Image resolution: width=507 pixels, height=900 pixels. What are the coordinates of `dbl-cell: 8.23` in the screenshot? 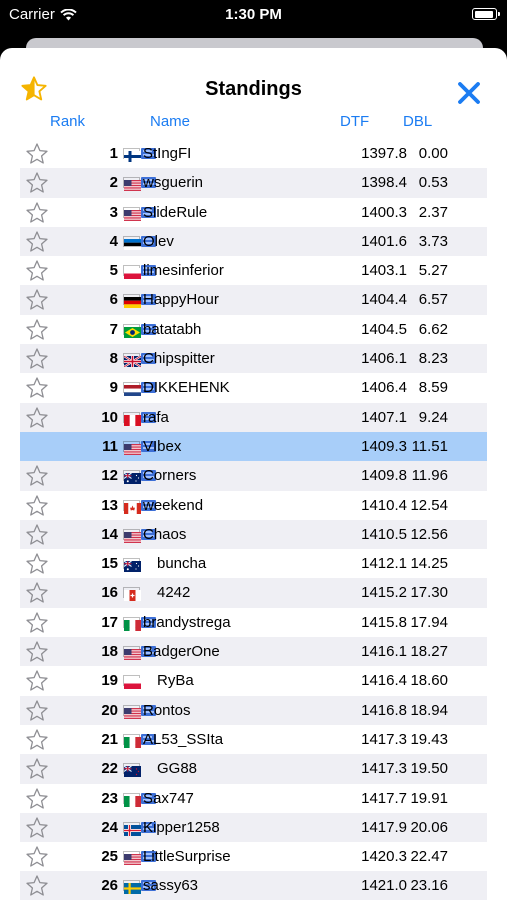 It's located at (433, 359).